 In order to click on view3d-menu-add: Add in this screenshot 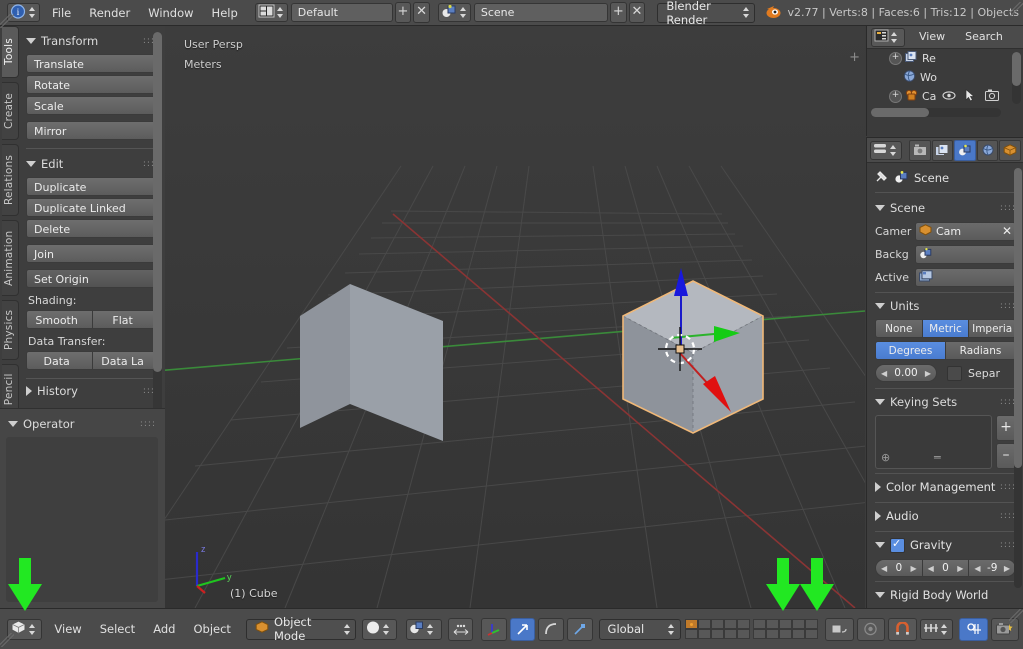, I will do `click(164, 629)`.